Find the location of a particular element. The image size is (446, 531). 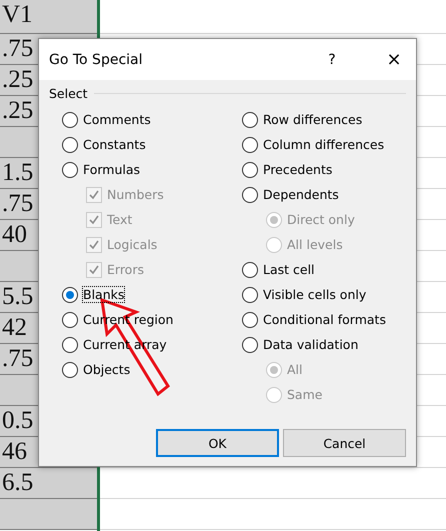

option-label: Last cell is located at coordinates (289, 269).